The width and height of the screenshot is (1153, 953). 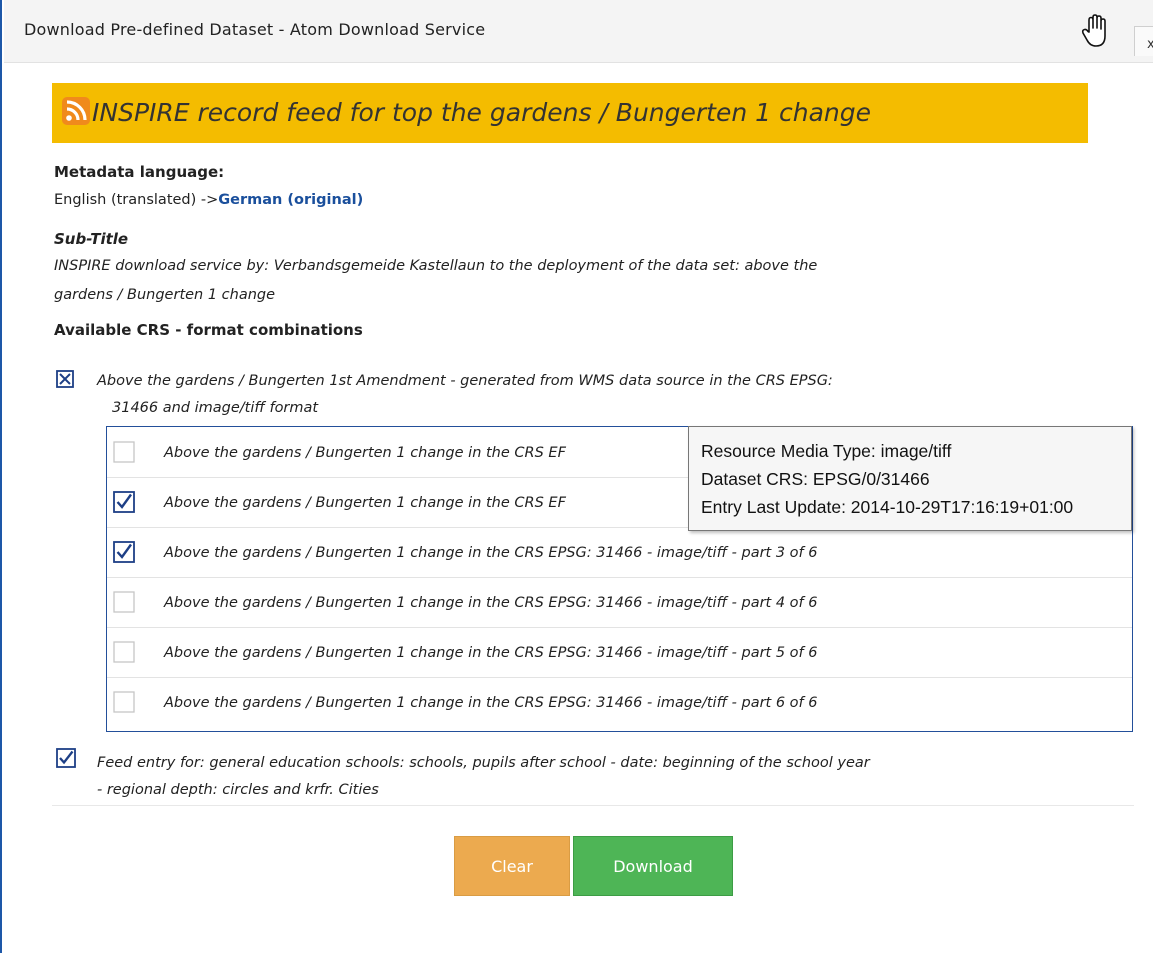 I want to click on close-button: x, so click(x=1143, y=41).